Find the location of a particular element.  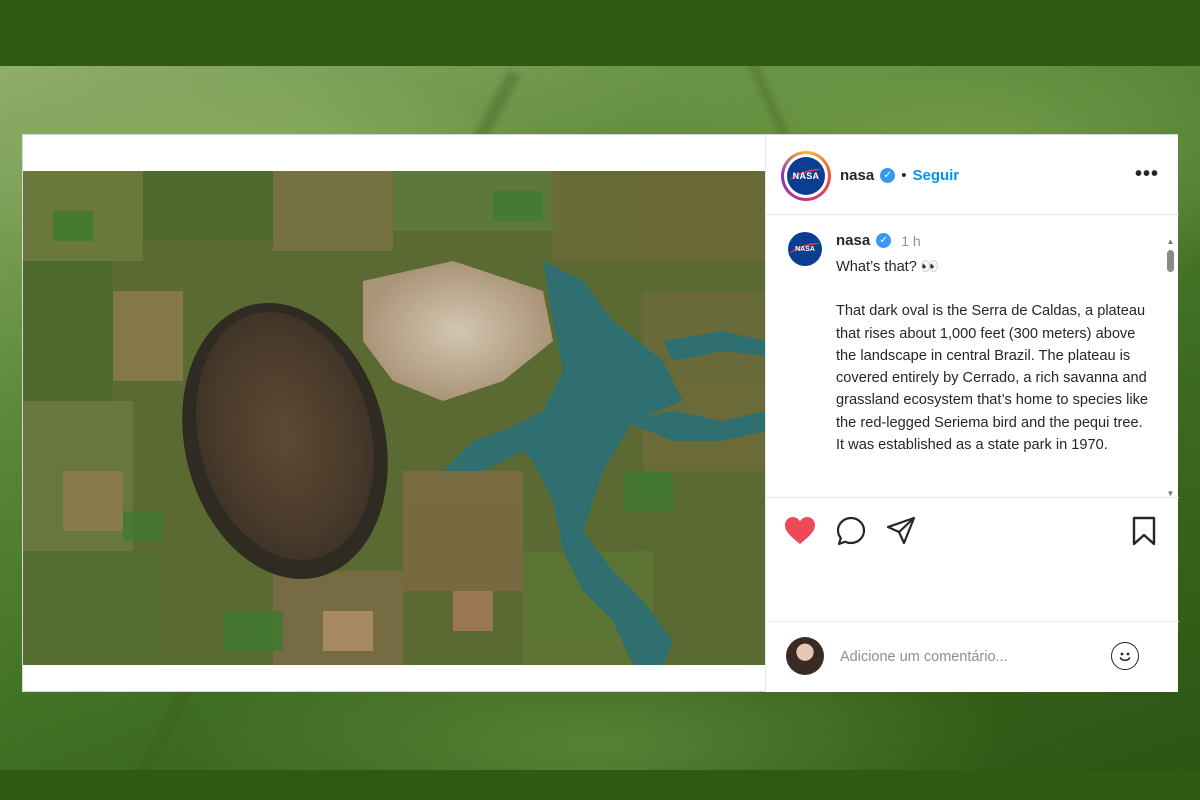

comment-input is located at coordinates (965, 657).